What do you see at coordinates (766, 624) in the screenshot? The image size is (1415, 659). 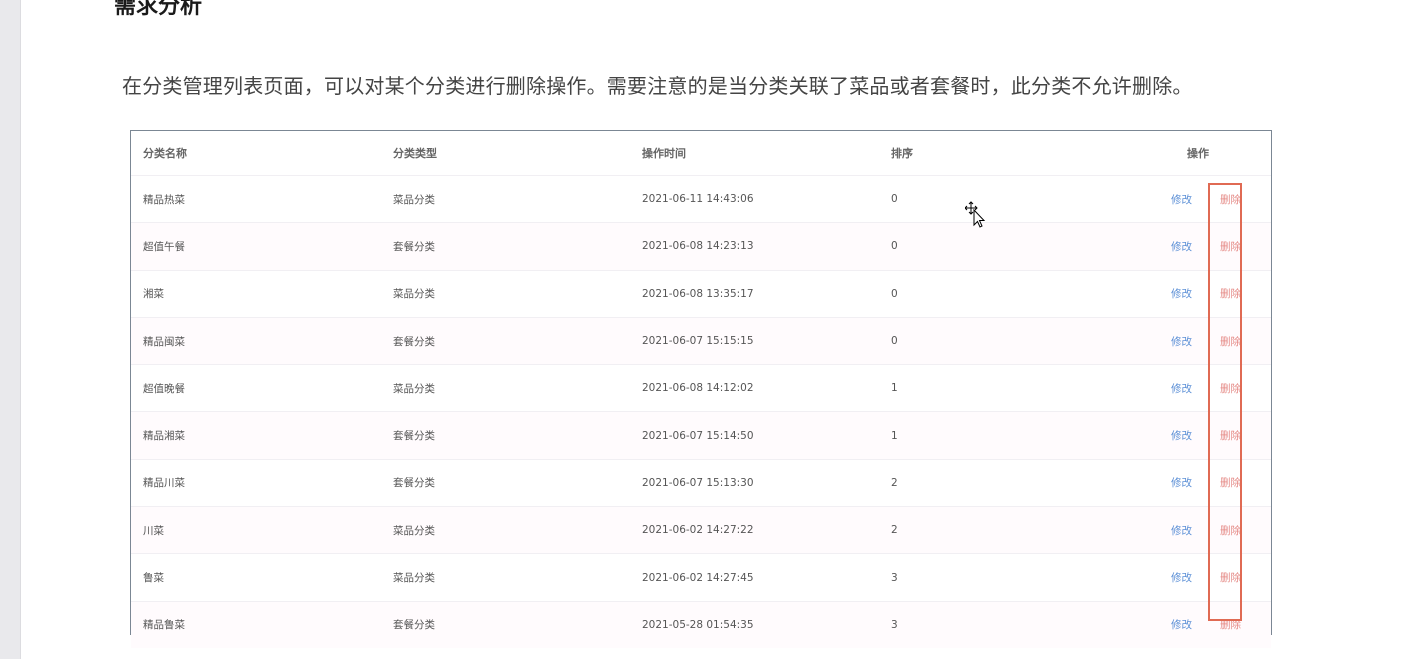 I see `cell-operation-time: 2021-05-28 01:54:35` at bounding box center [766, 624].